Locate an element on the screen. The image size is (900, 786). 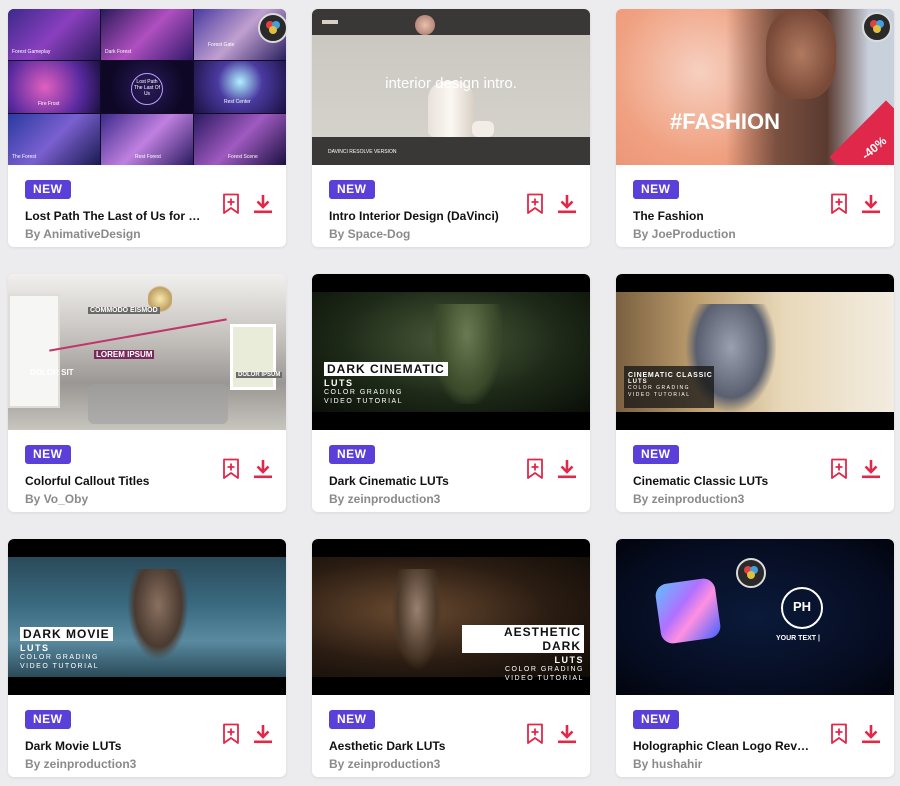
card-thumbnail: PH YOUR TEXT | is located at coordinates (755, 617).